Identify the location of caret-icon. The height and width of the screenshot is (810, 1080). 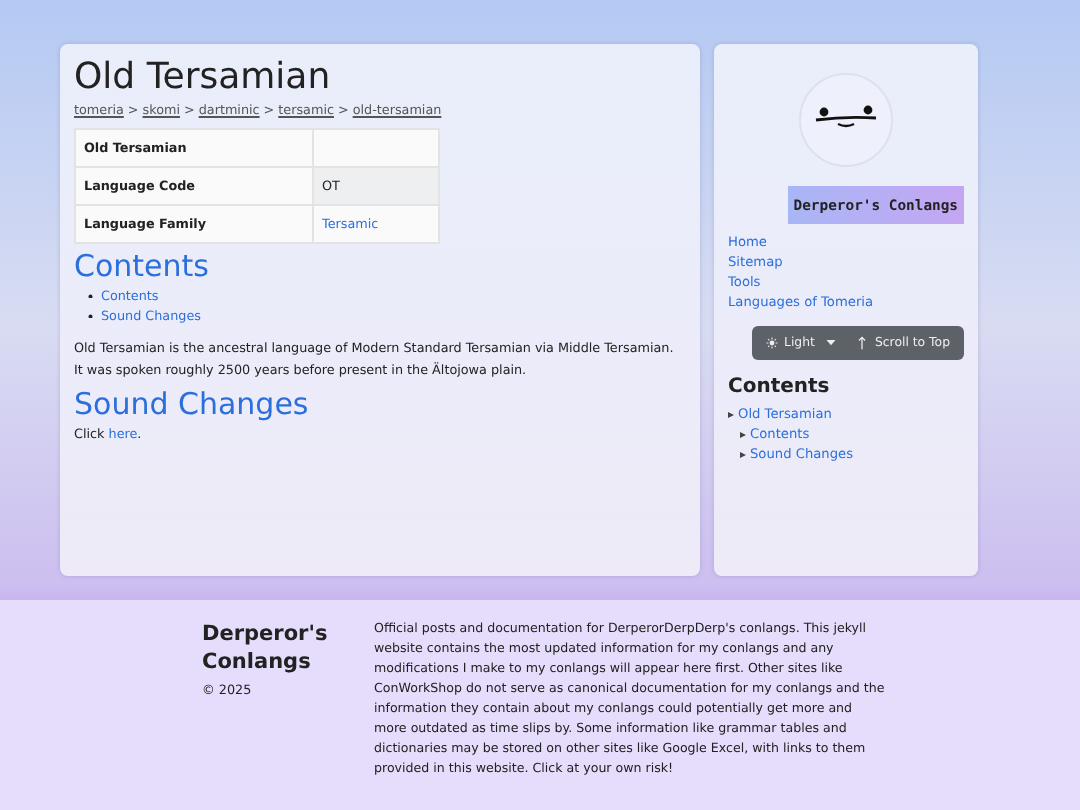
(831, 343).